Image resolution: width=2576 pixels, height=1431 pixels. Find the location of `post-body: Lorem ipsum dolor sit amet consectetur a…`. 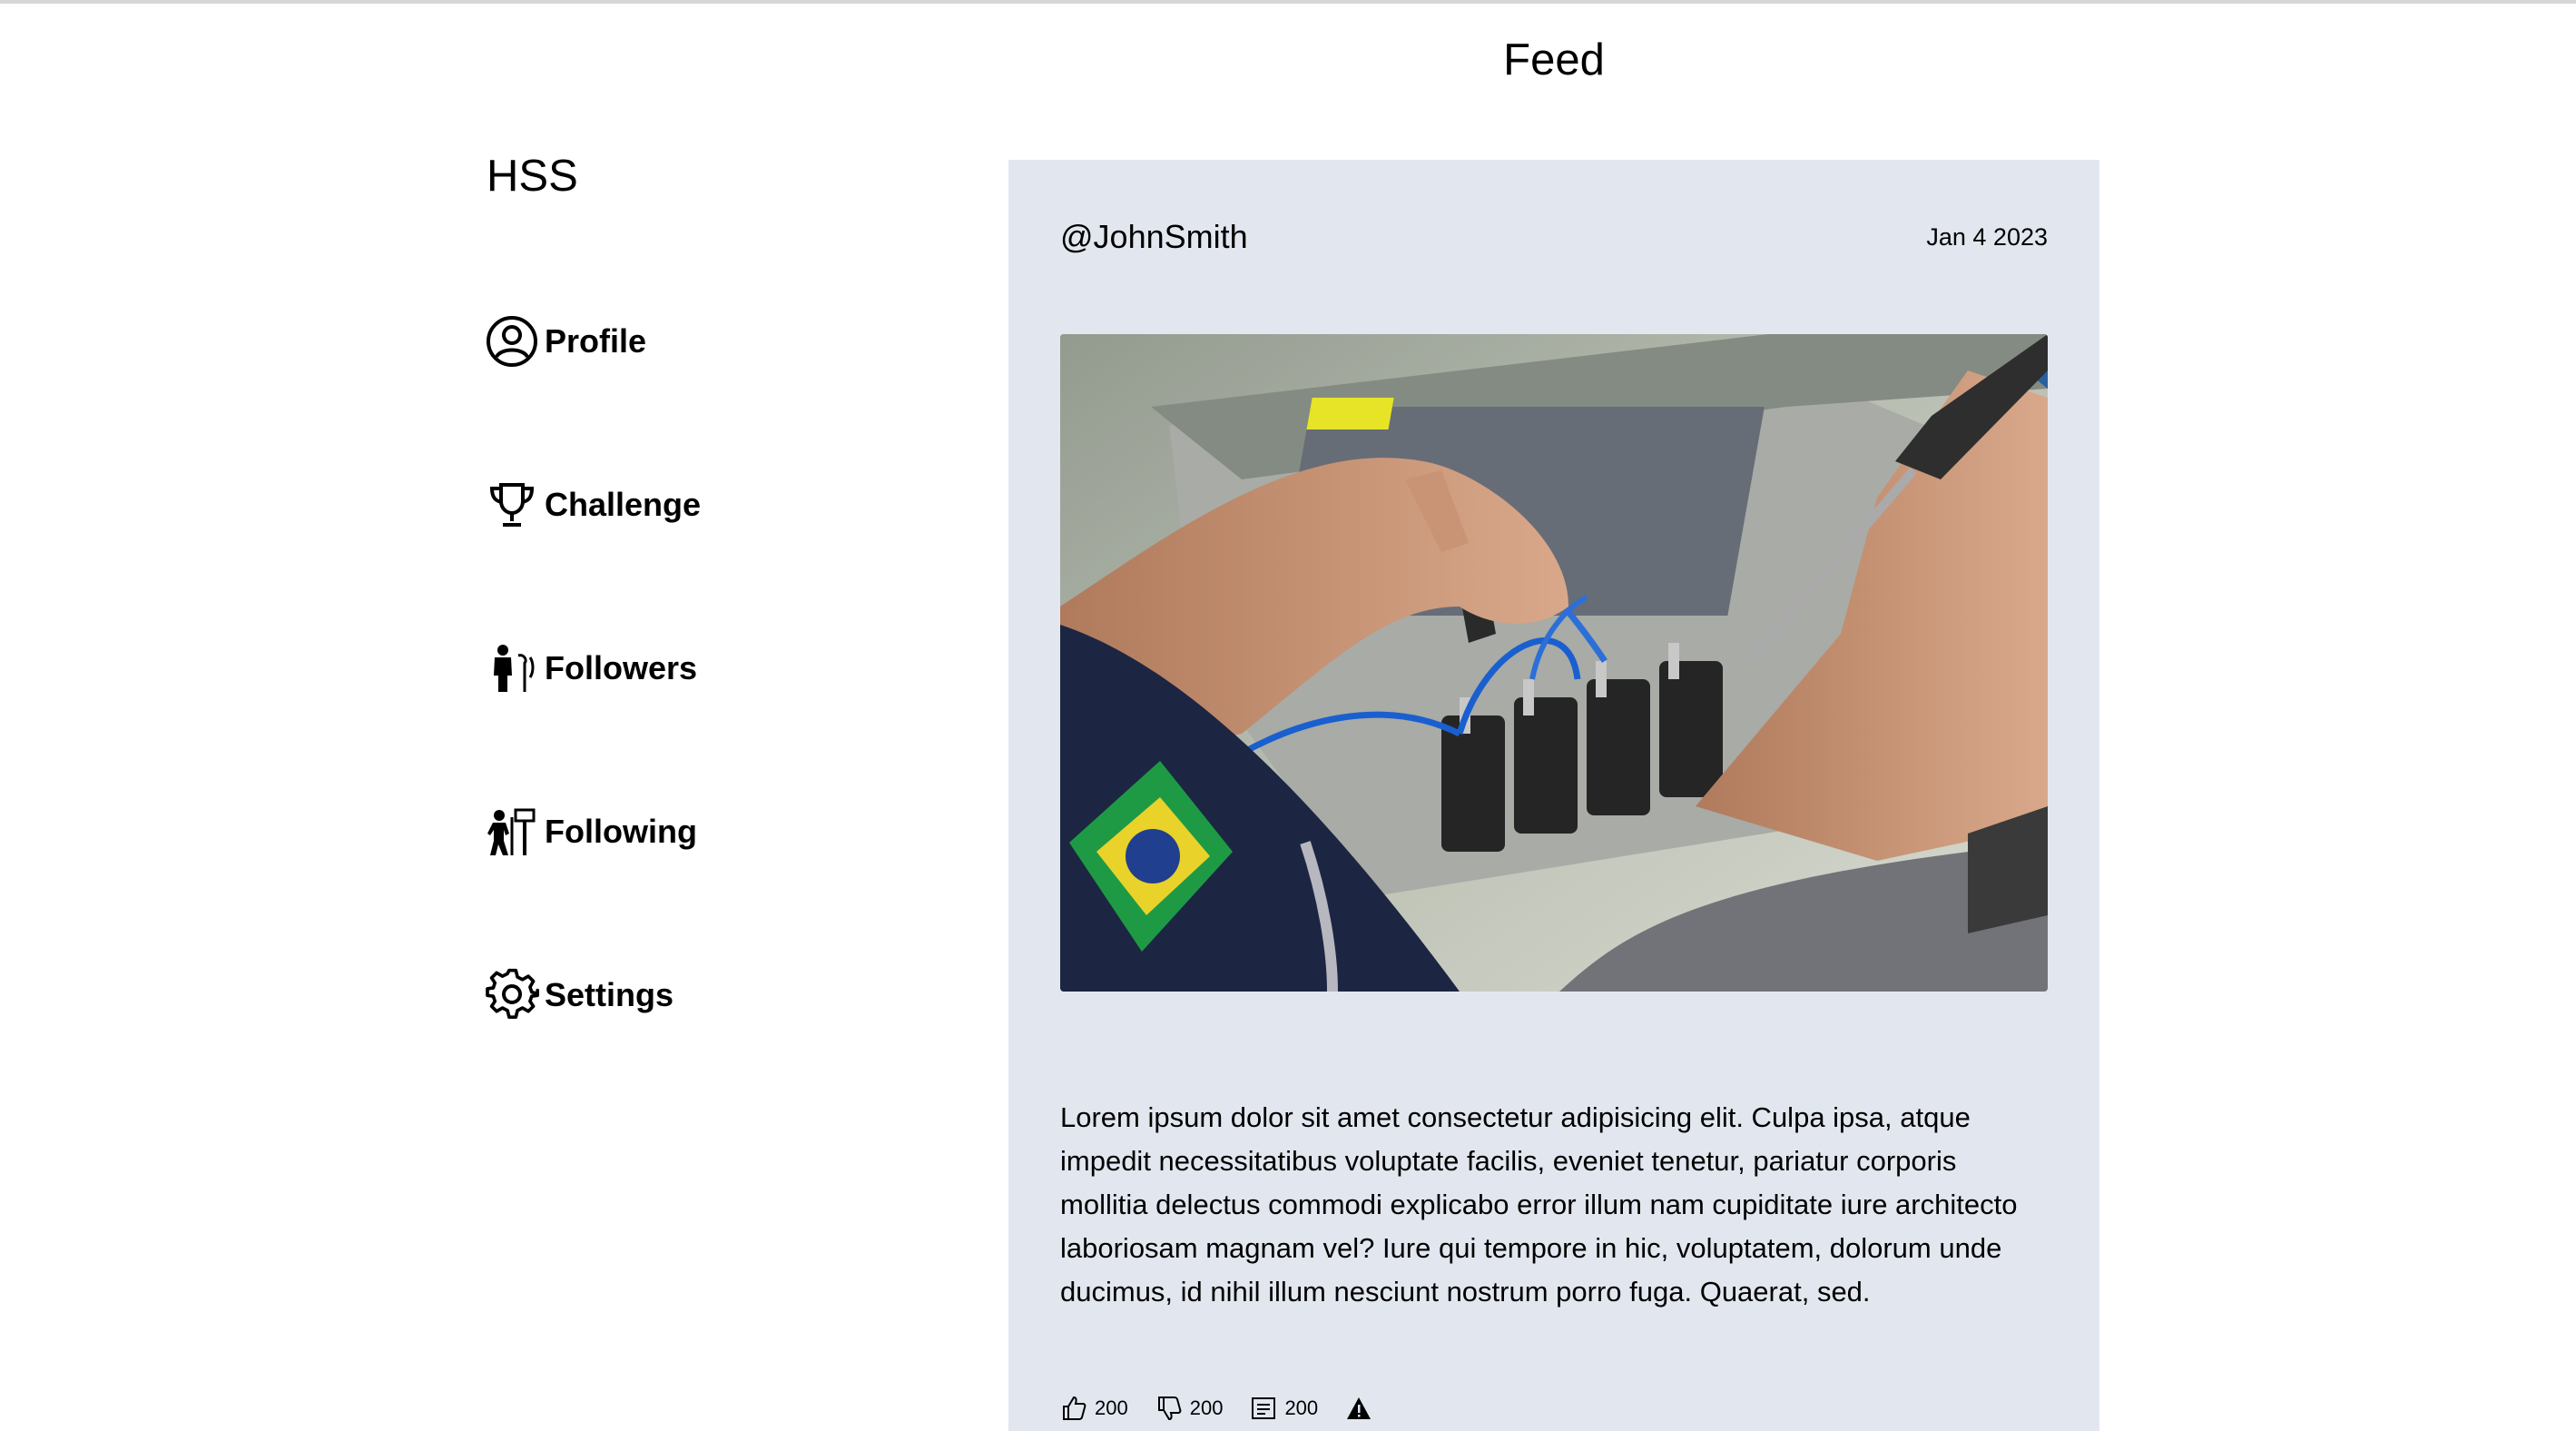

post-body: Lorem ipsum dolor sit amet consectetur a… is located at coordinates (1539, 1205).